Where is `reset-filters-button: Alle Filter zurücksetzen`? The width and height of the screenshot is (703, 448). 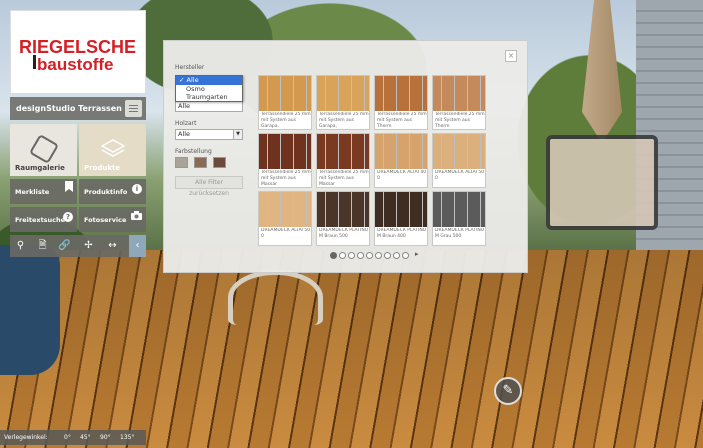
reset-filters-button: Alle Filter zurücksetzen is located at coordinates (209, 186).